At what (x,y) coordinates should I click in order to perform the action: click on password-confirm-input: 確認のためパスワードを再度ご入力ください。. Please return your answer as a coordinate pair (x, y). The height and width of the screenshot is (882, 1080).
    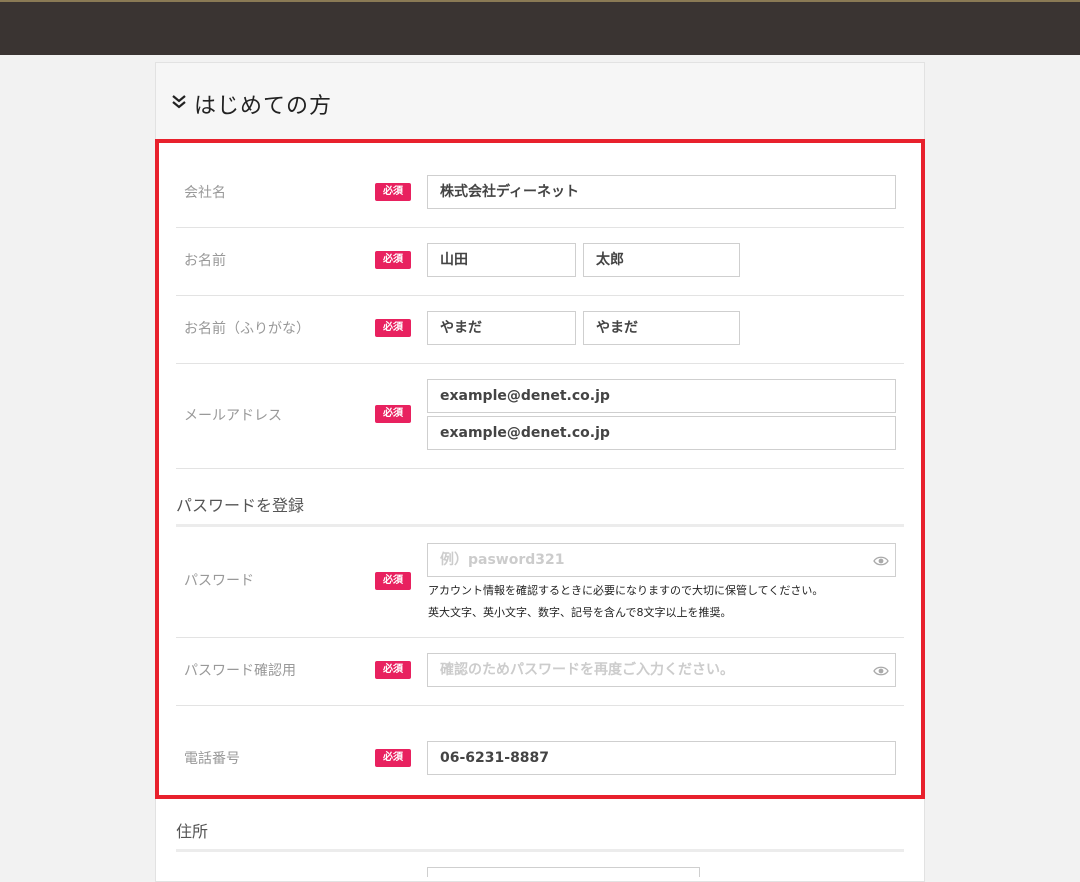
    Looking at the image, I should click on (661, 670).